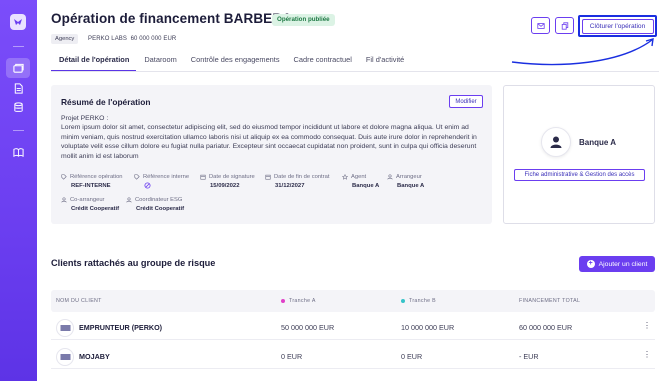 This screenshot has width=670, height=381. I want to click on tranche-b-value: 0 EUR, so click(412, 356).